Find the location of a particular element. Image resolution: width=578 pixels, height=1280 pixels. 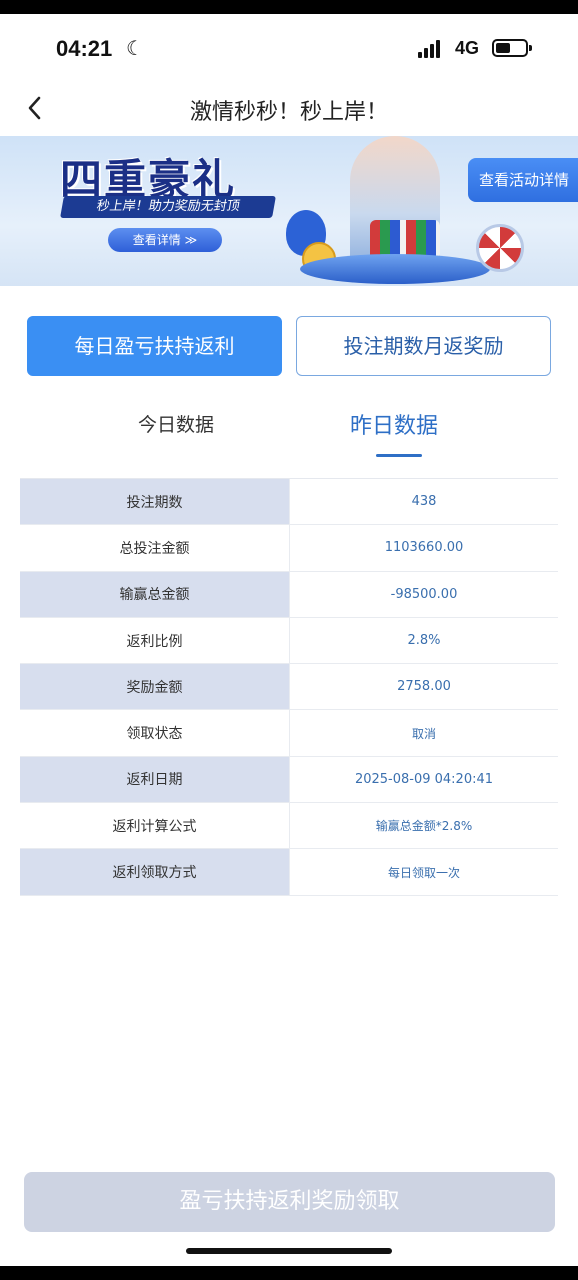

table-row: 返利比例 2.8% is located at coordinates (289, 641).